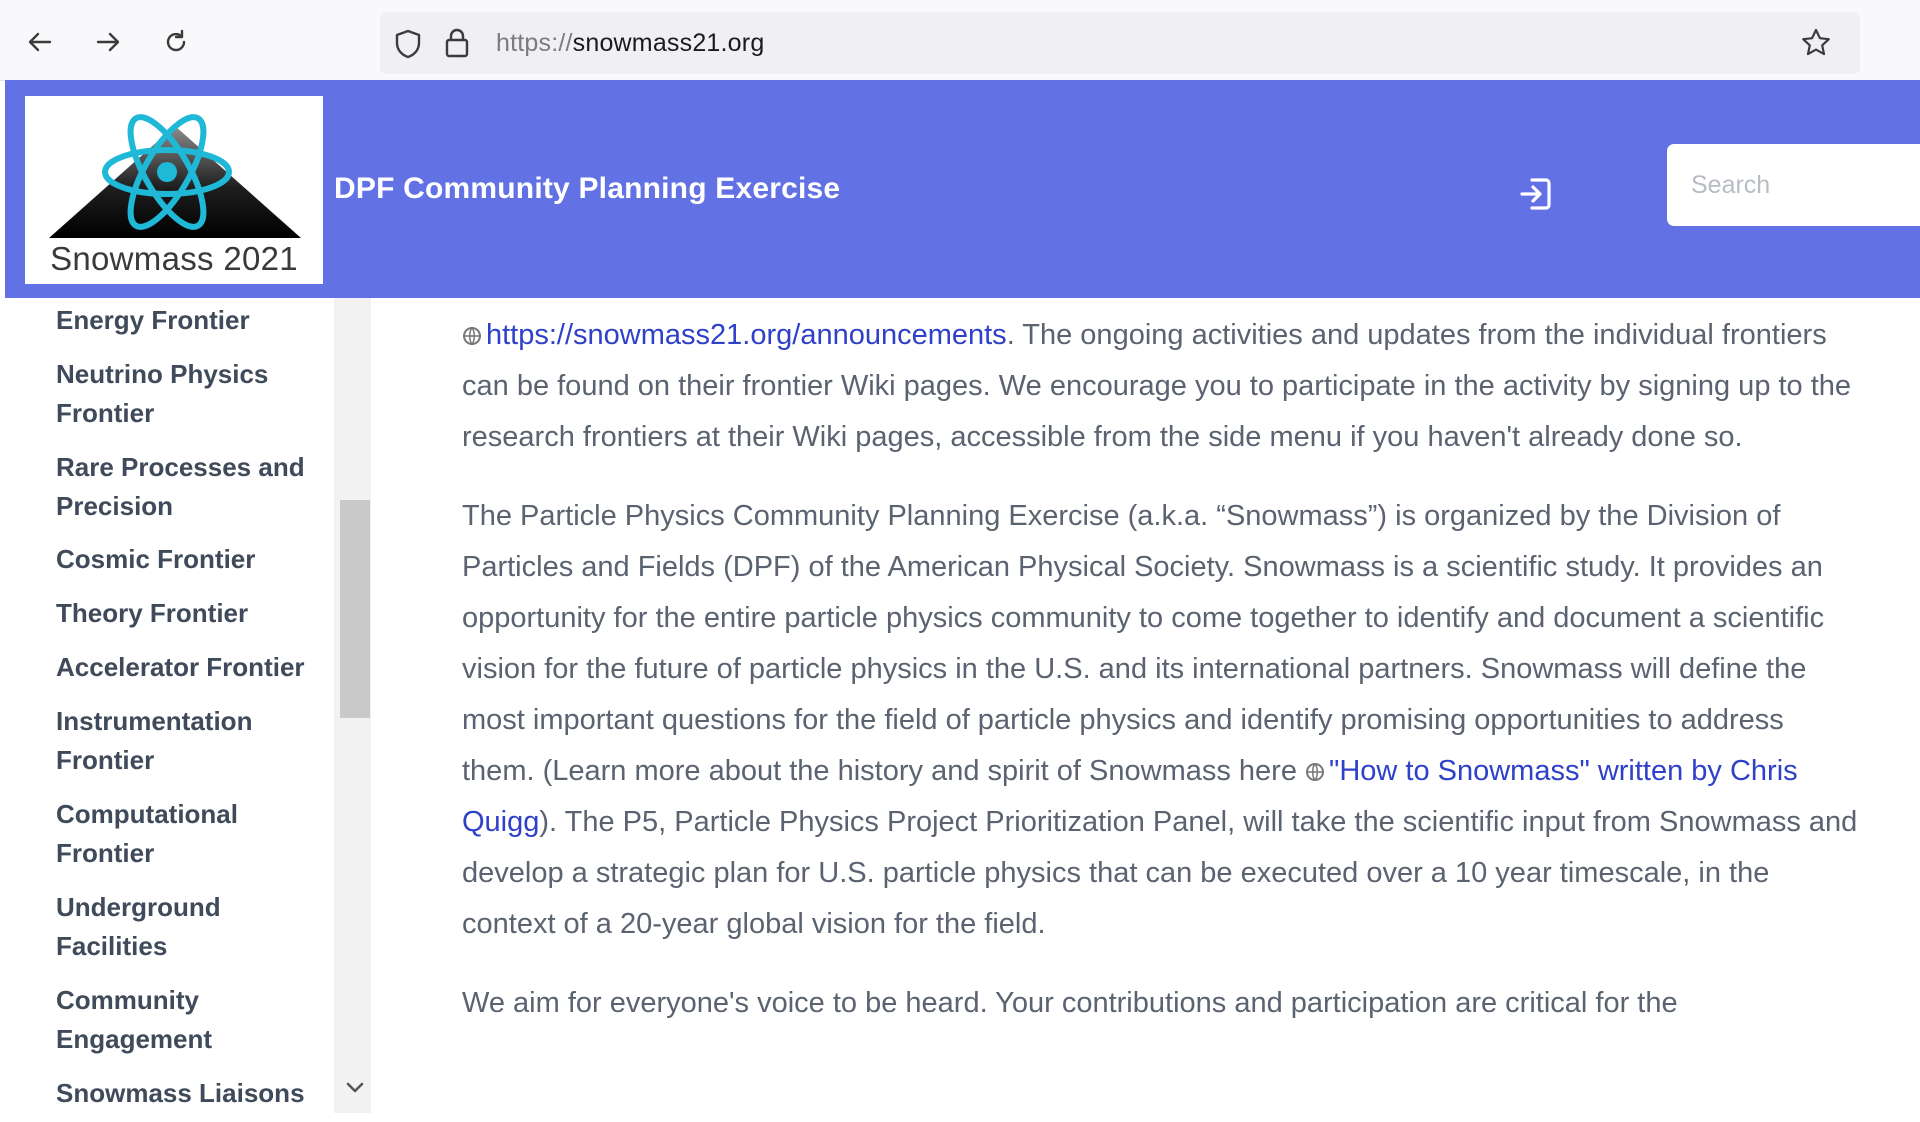  Describe the element at coordinates (355, 609) in the screenshot. I see `sidebar-scrollbar-thumb` at that location.